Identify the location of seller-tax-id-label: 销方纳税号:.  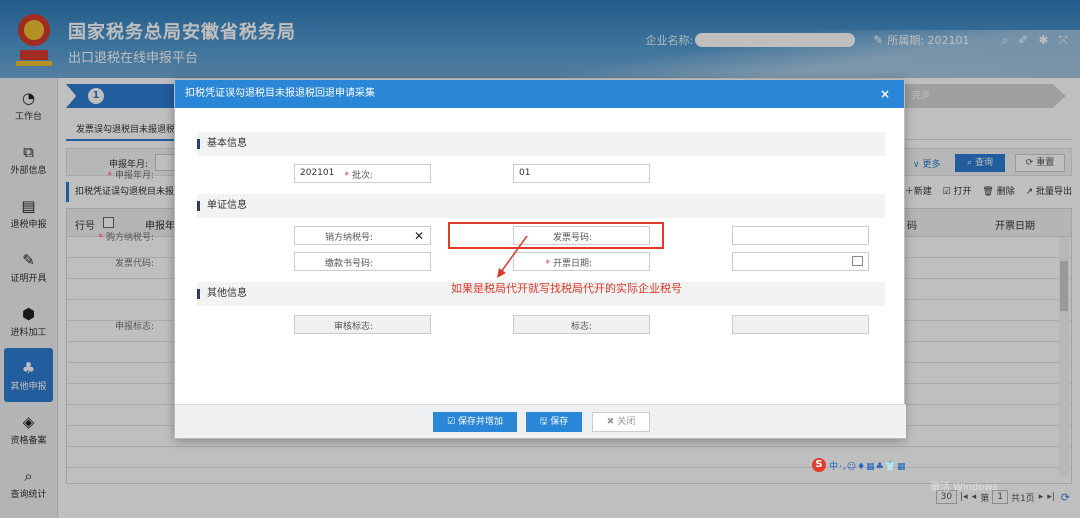
(348, 238).